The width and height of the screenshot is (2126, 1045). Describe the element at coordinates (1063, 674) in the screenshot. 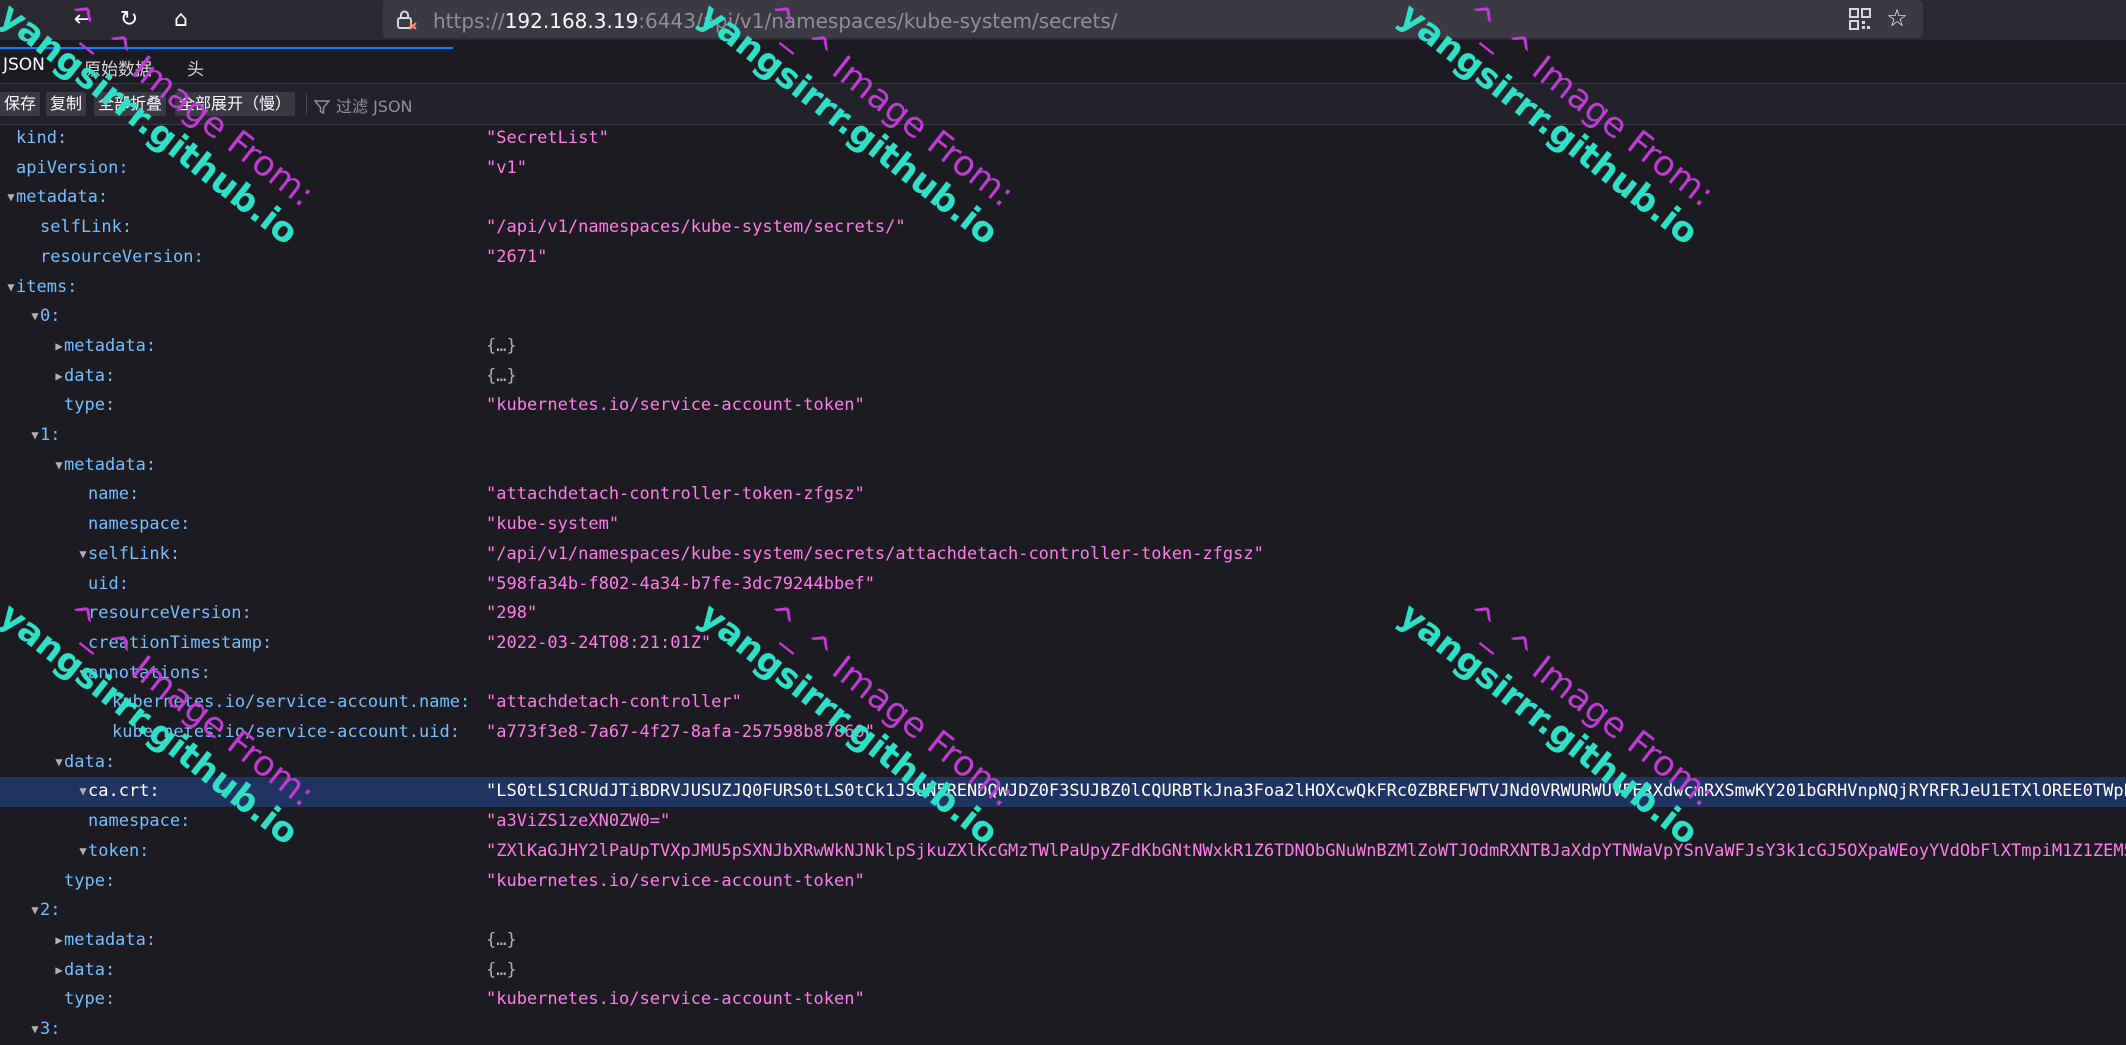

I see `json-tree-row: ▼ annotations:` at that location.